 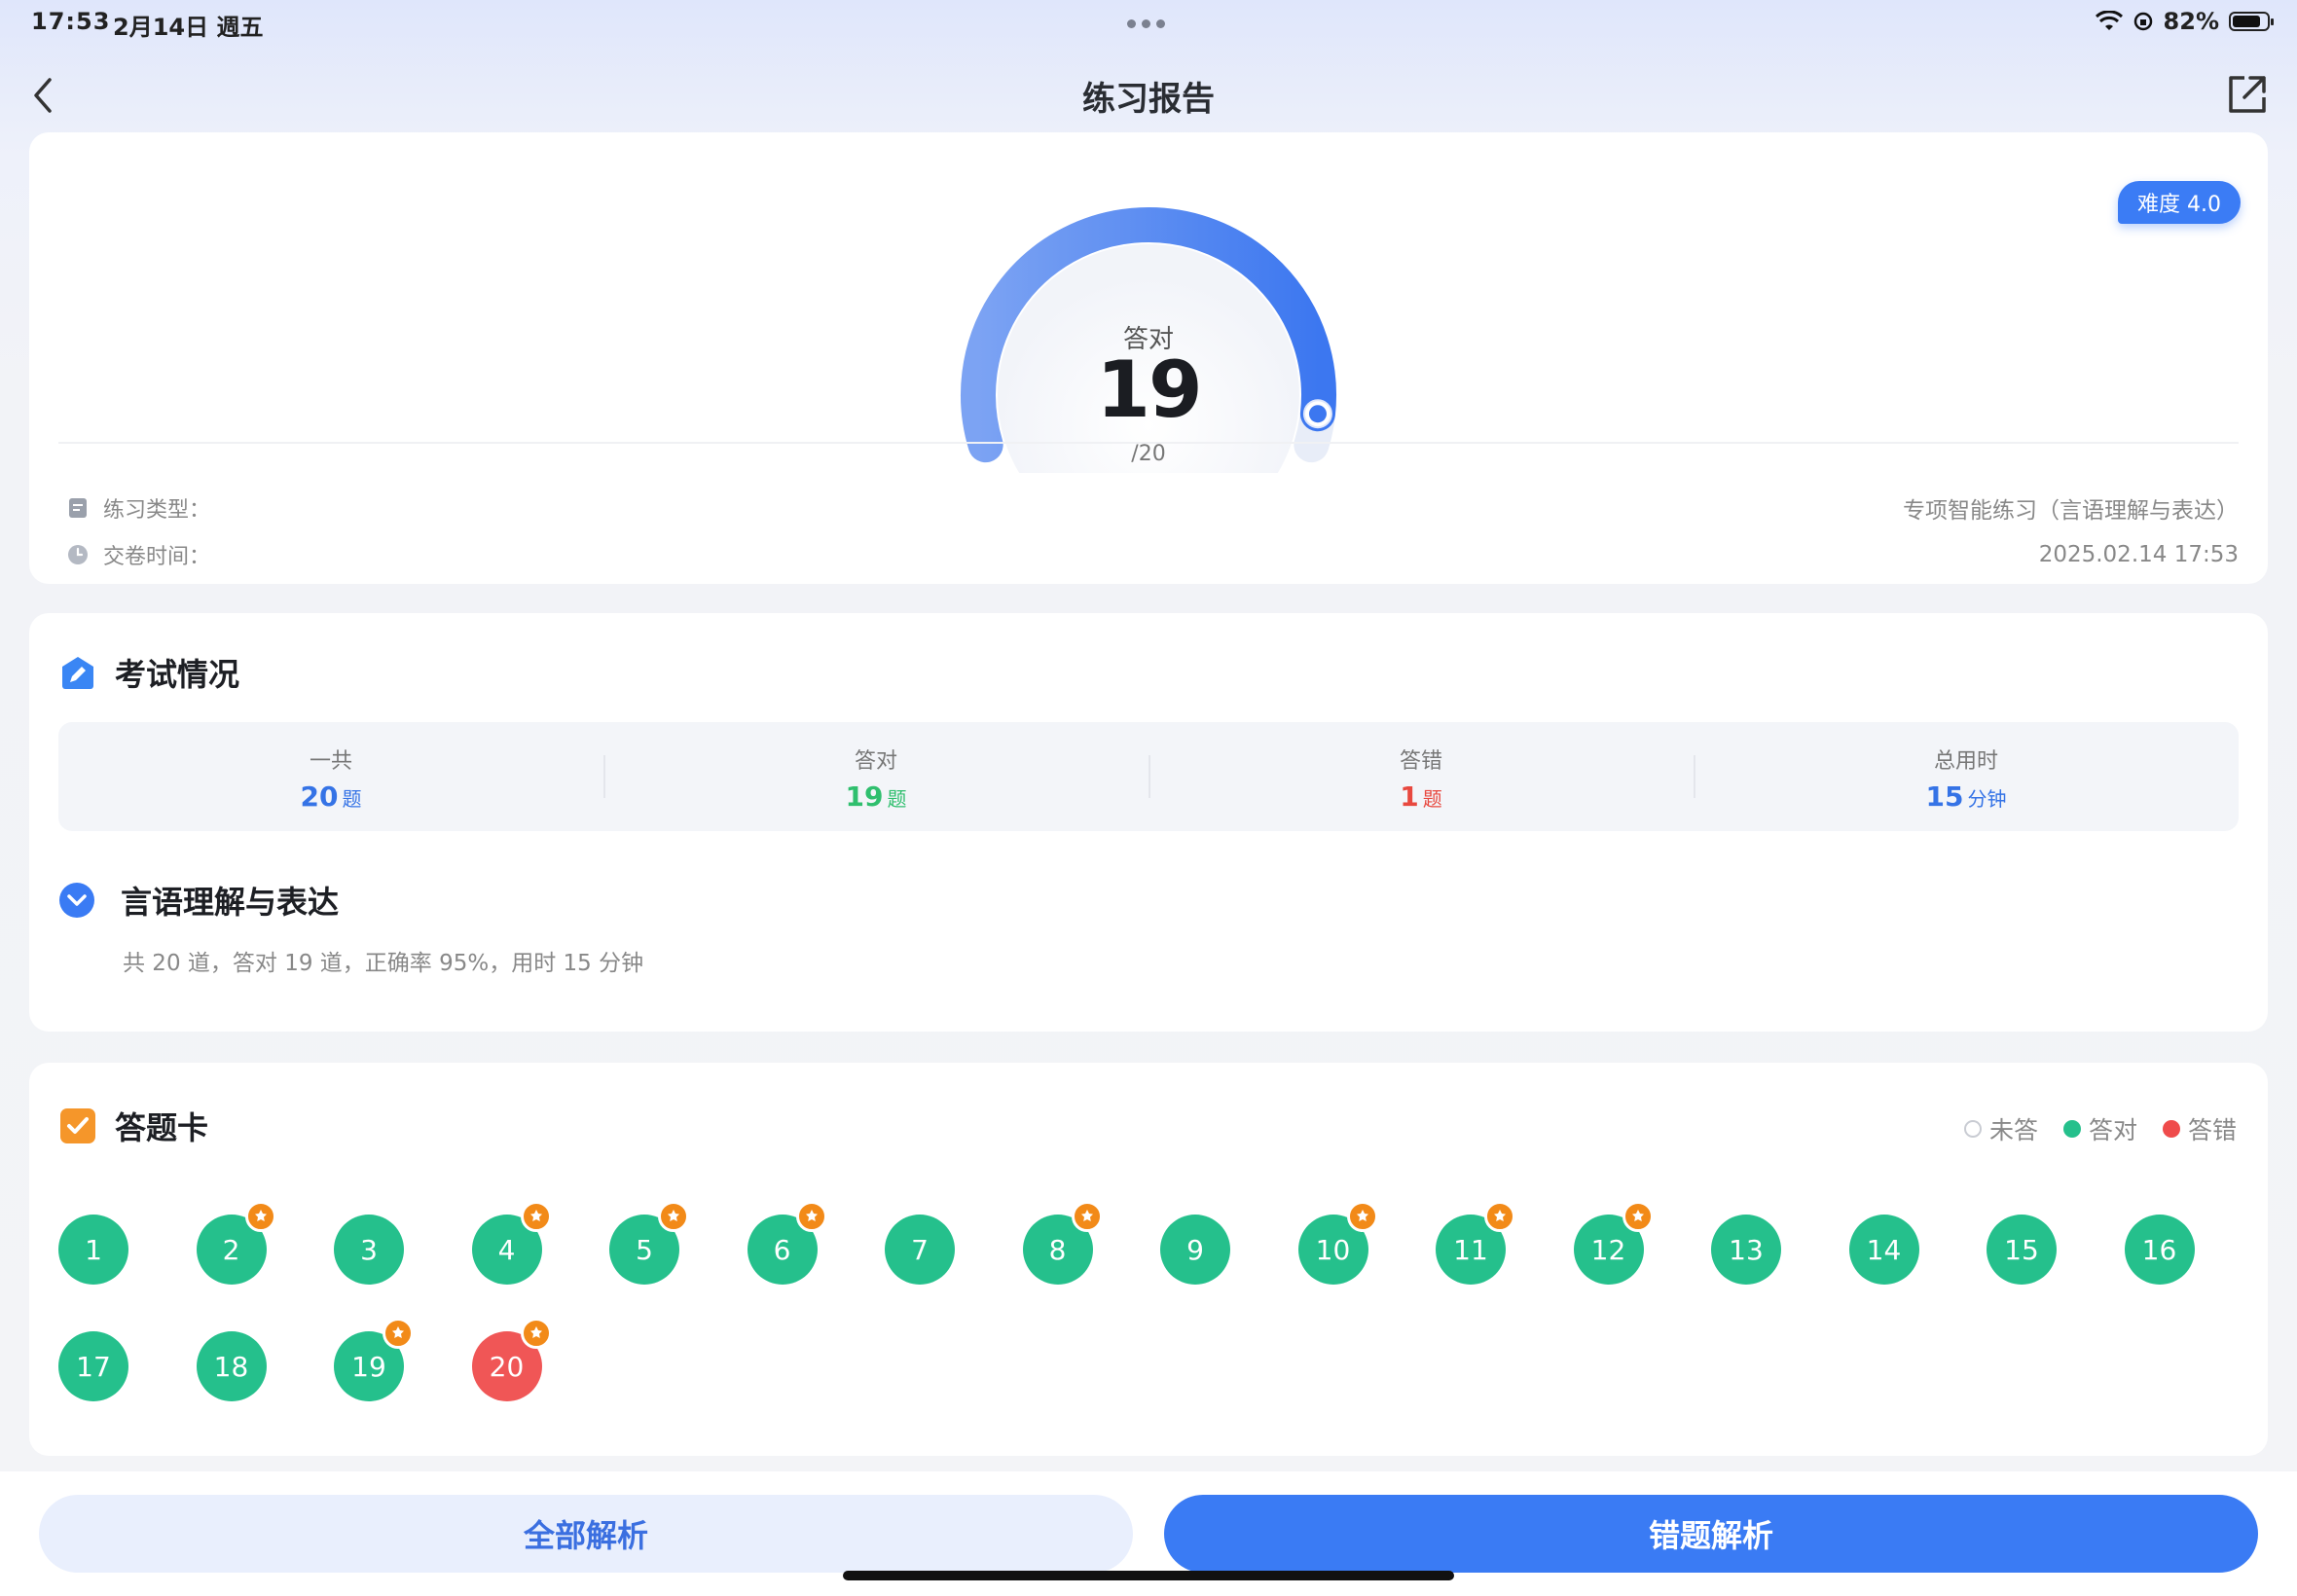 What do you see at coordinates (368, 1366) in the screenshot?
I see `question-number: 19` at bounding box center [368, 1366].